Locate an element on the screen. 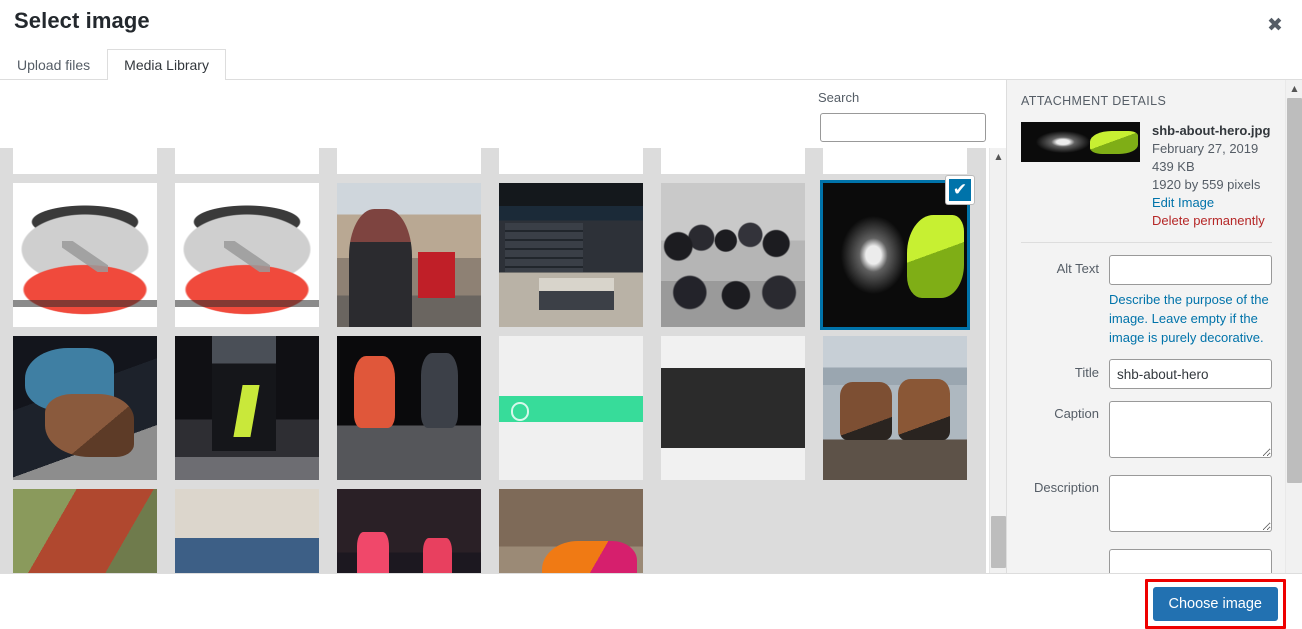  attachment-store-interior is located at coordinates (571, 255).